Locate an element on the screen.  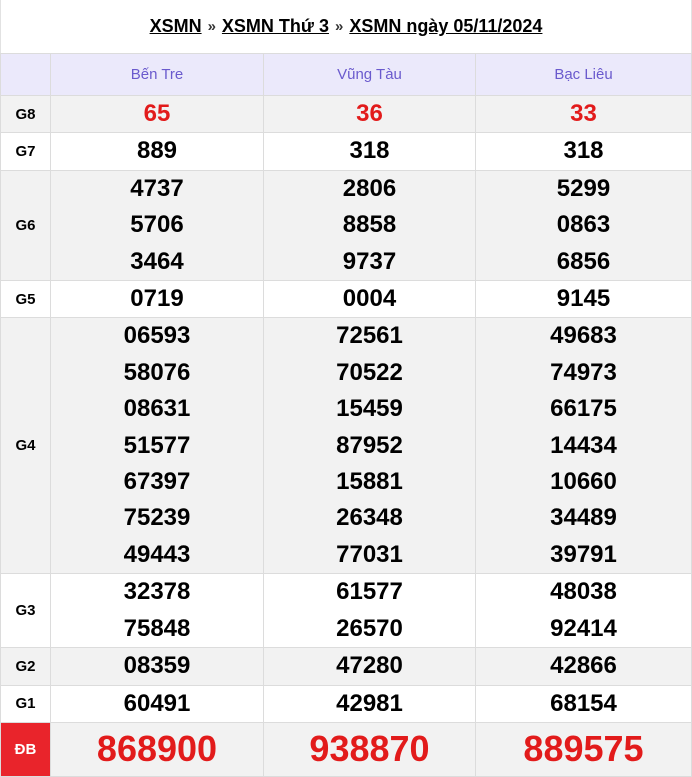
prize-number: 2806 is located at coordinates (369, 188).